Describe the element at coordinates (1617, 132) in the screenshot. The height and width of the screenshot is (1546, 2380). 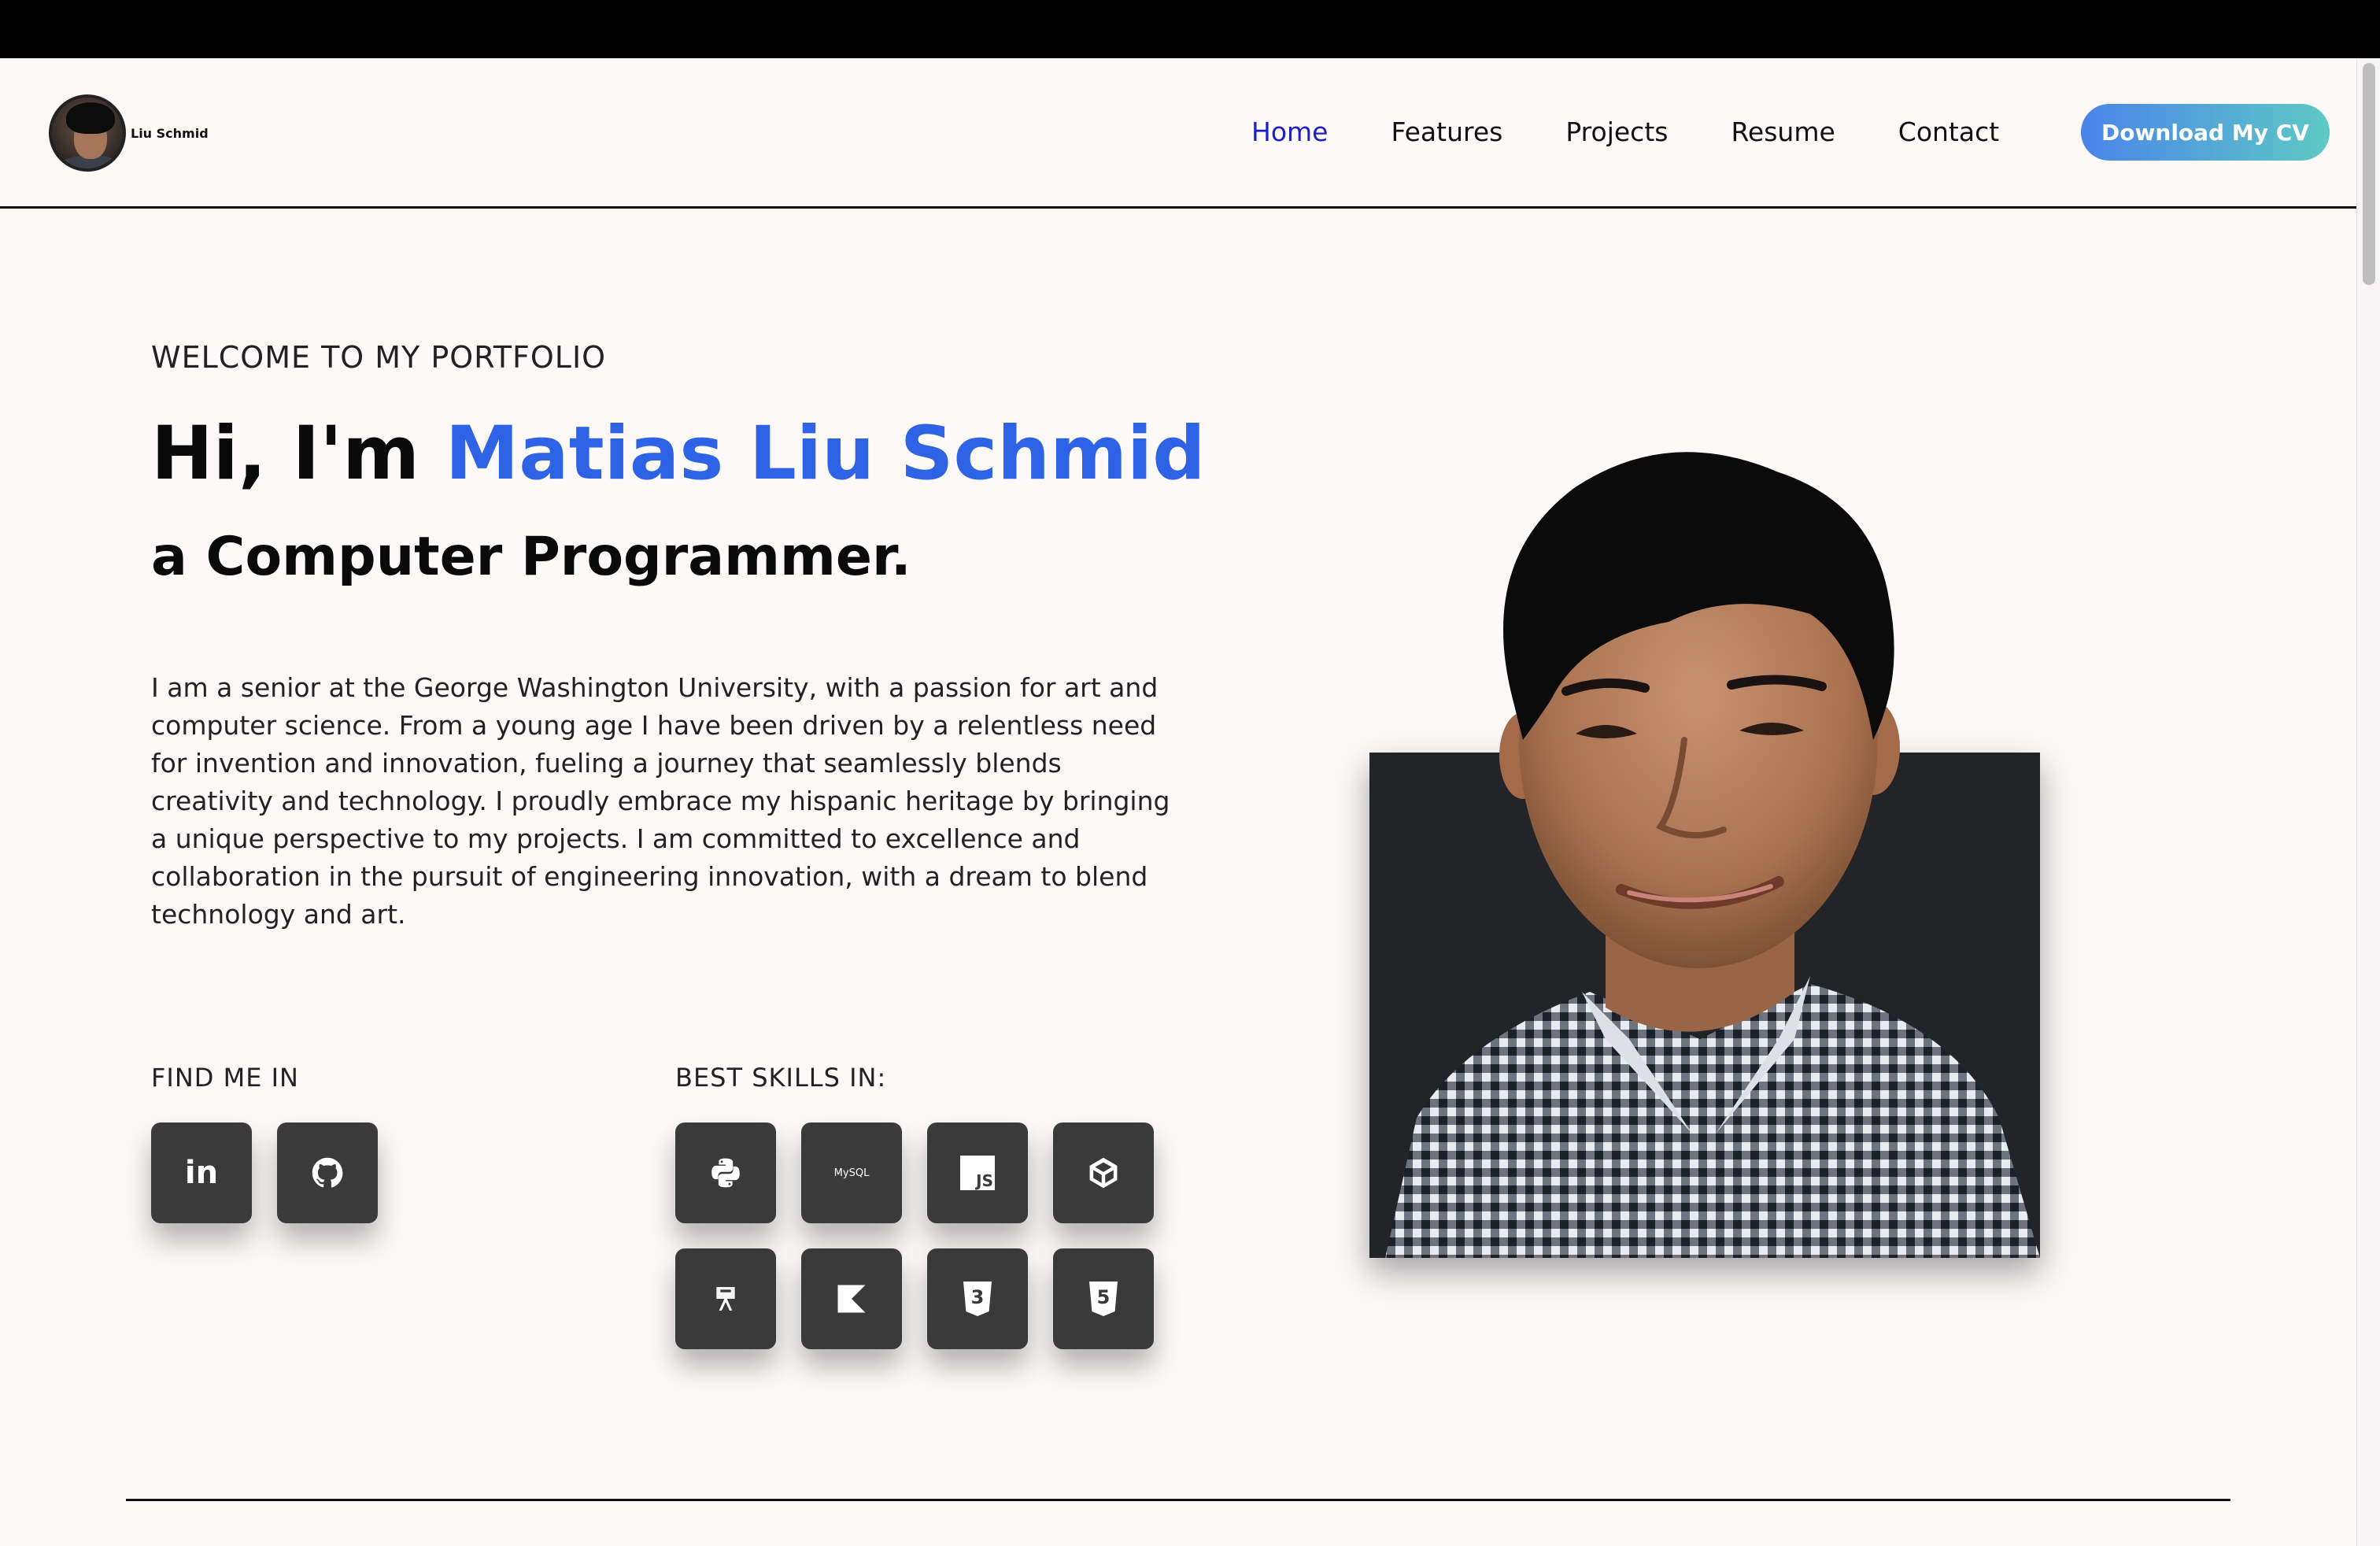
I see `nav-projects: Projects` at that location.